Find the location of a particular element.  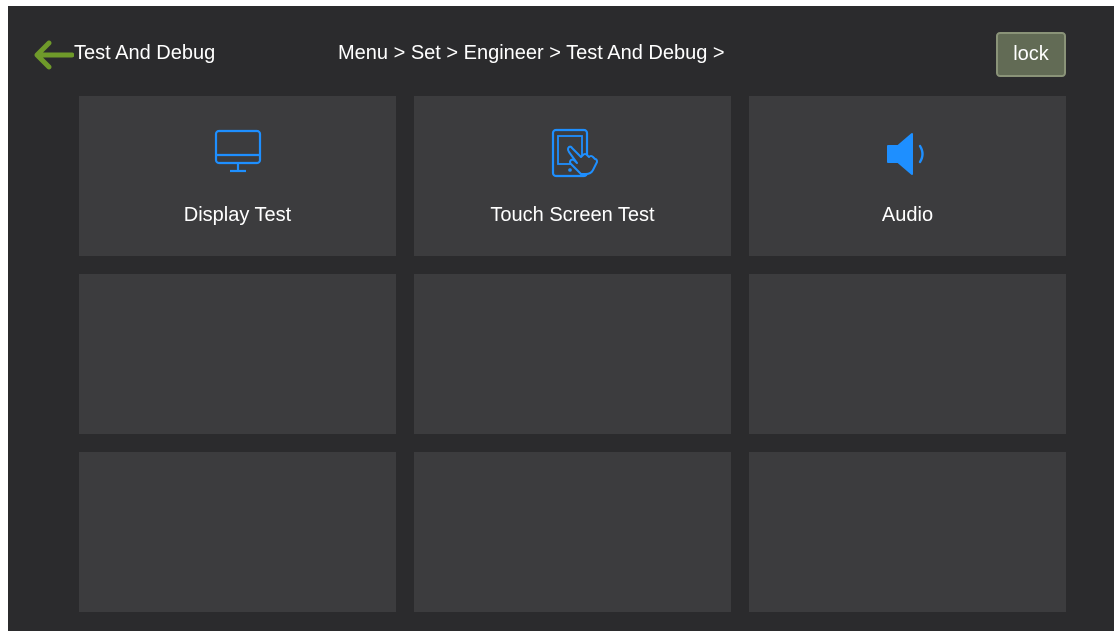

tile-display-test: Display Test is located at coordinates (237, 176).